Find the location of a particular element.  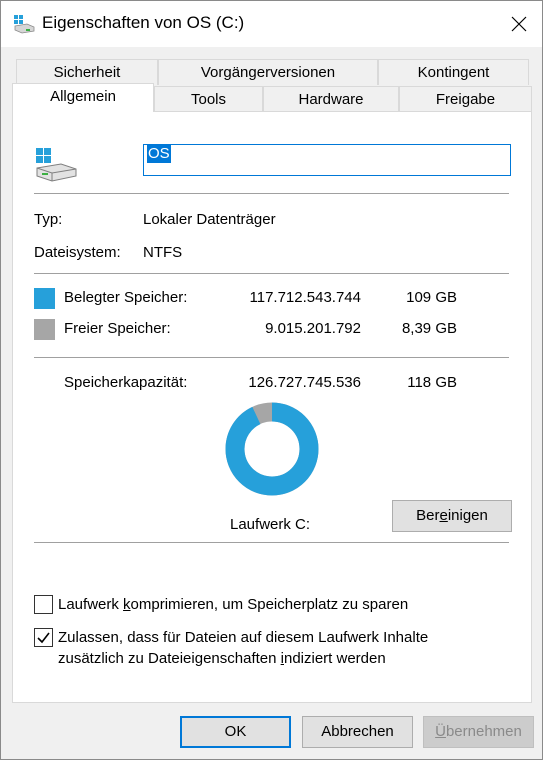

drive-name-text: OS is located at coordinates (159, 153).